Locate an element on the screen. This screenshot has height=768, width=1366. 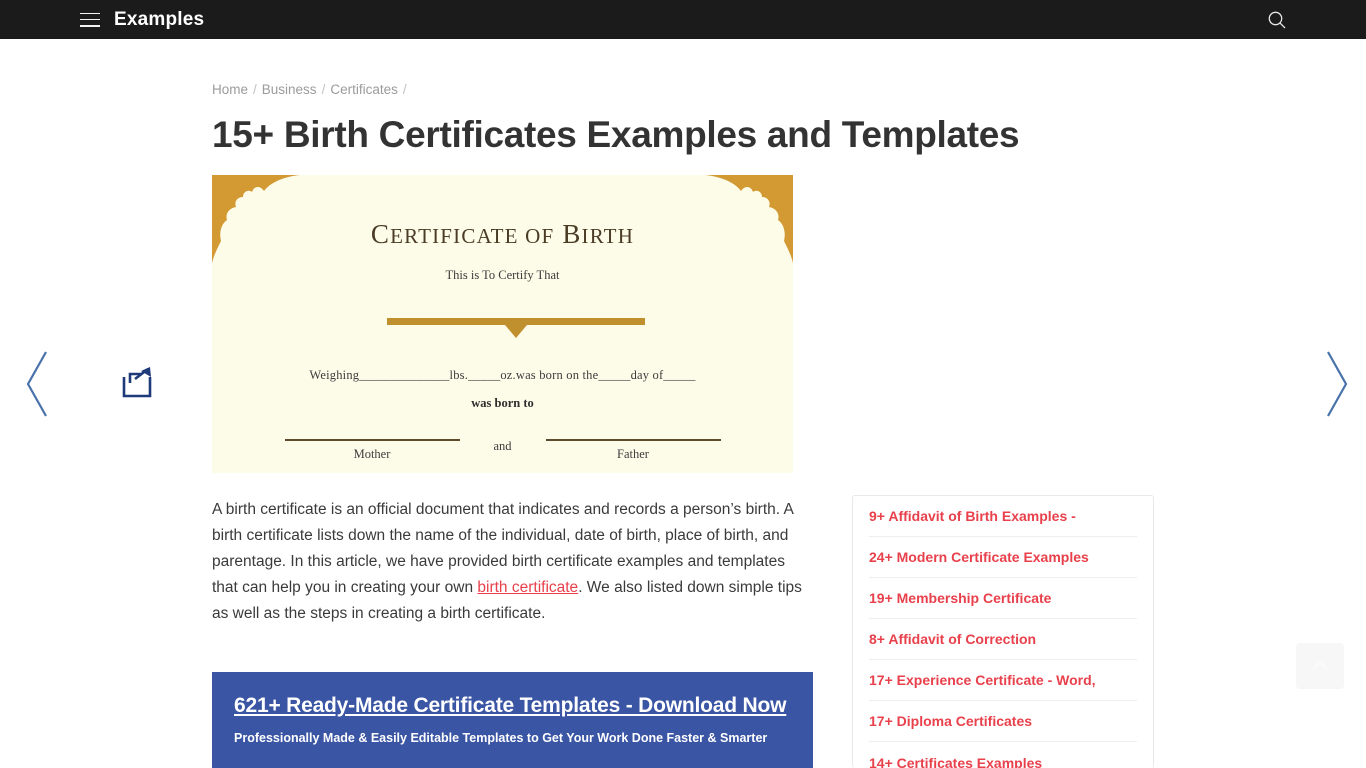
certificate-subtitle: This is To Certify That is located at coordinates (502, 275).